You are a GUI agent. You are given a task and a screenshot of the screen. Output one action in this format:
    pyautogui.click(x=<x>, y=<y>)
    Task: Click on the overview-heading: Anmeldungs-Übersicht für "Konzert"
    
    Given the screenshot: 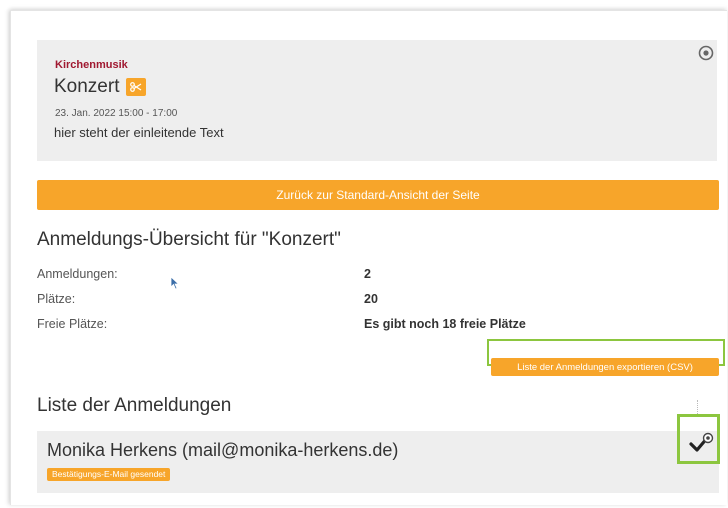 What is the action you would take?
    pyautogui.click(x=189, y=239)
    